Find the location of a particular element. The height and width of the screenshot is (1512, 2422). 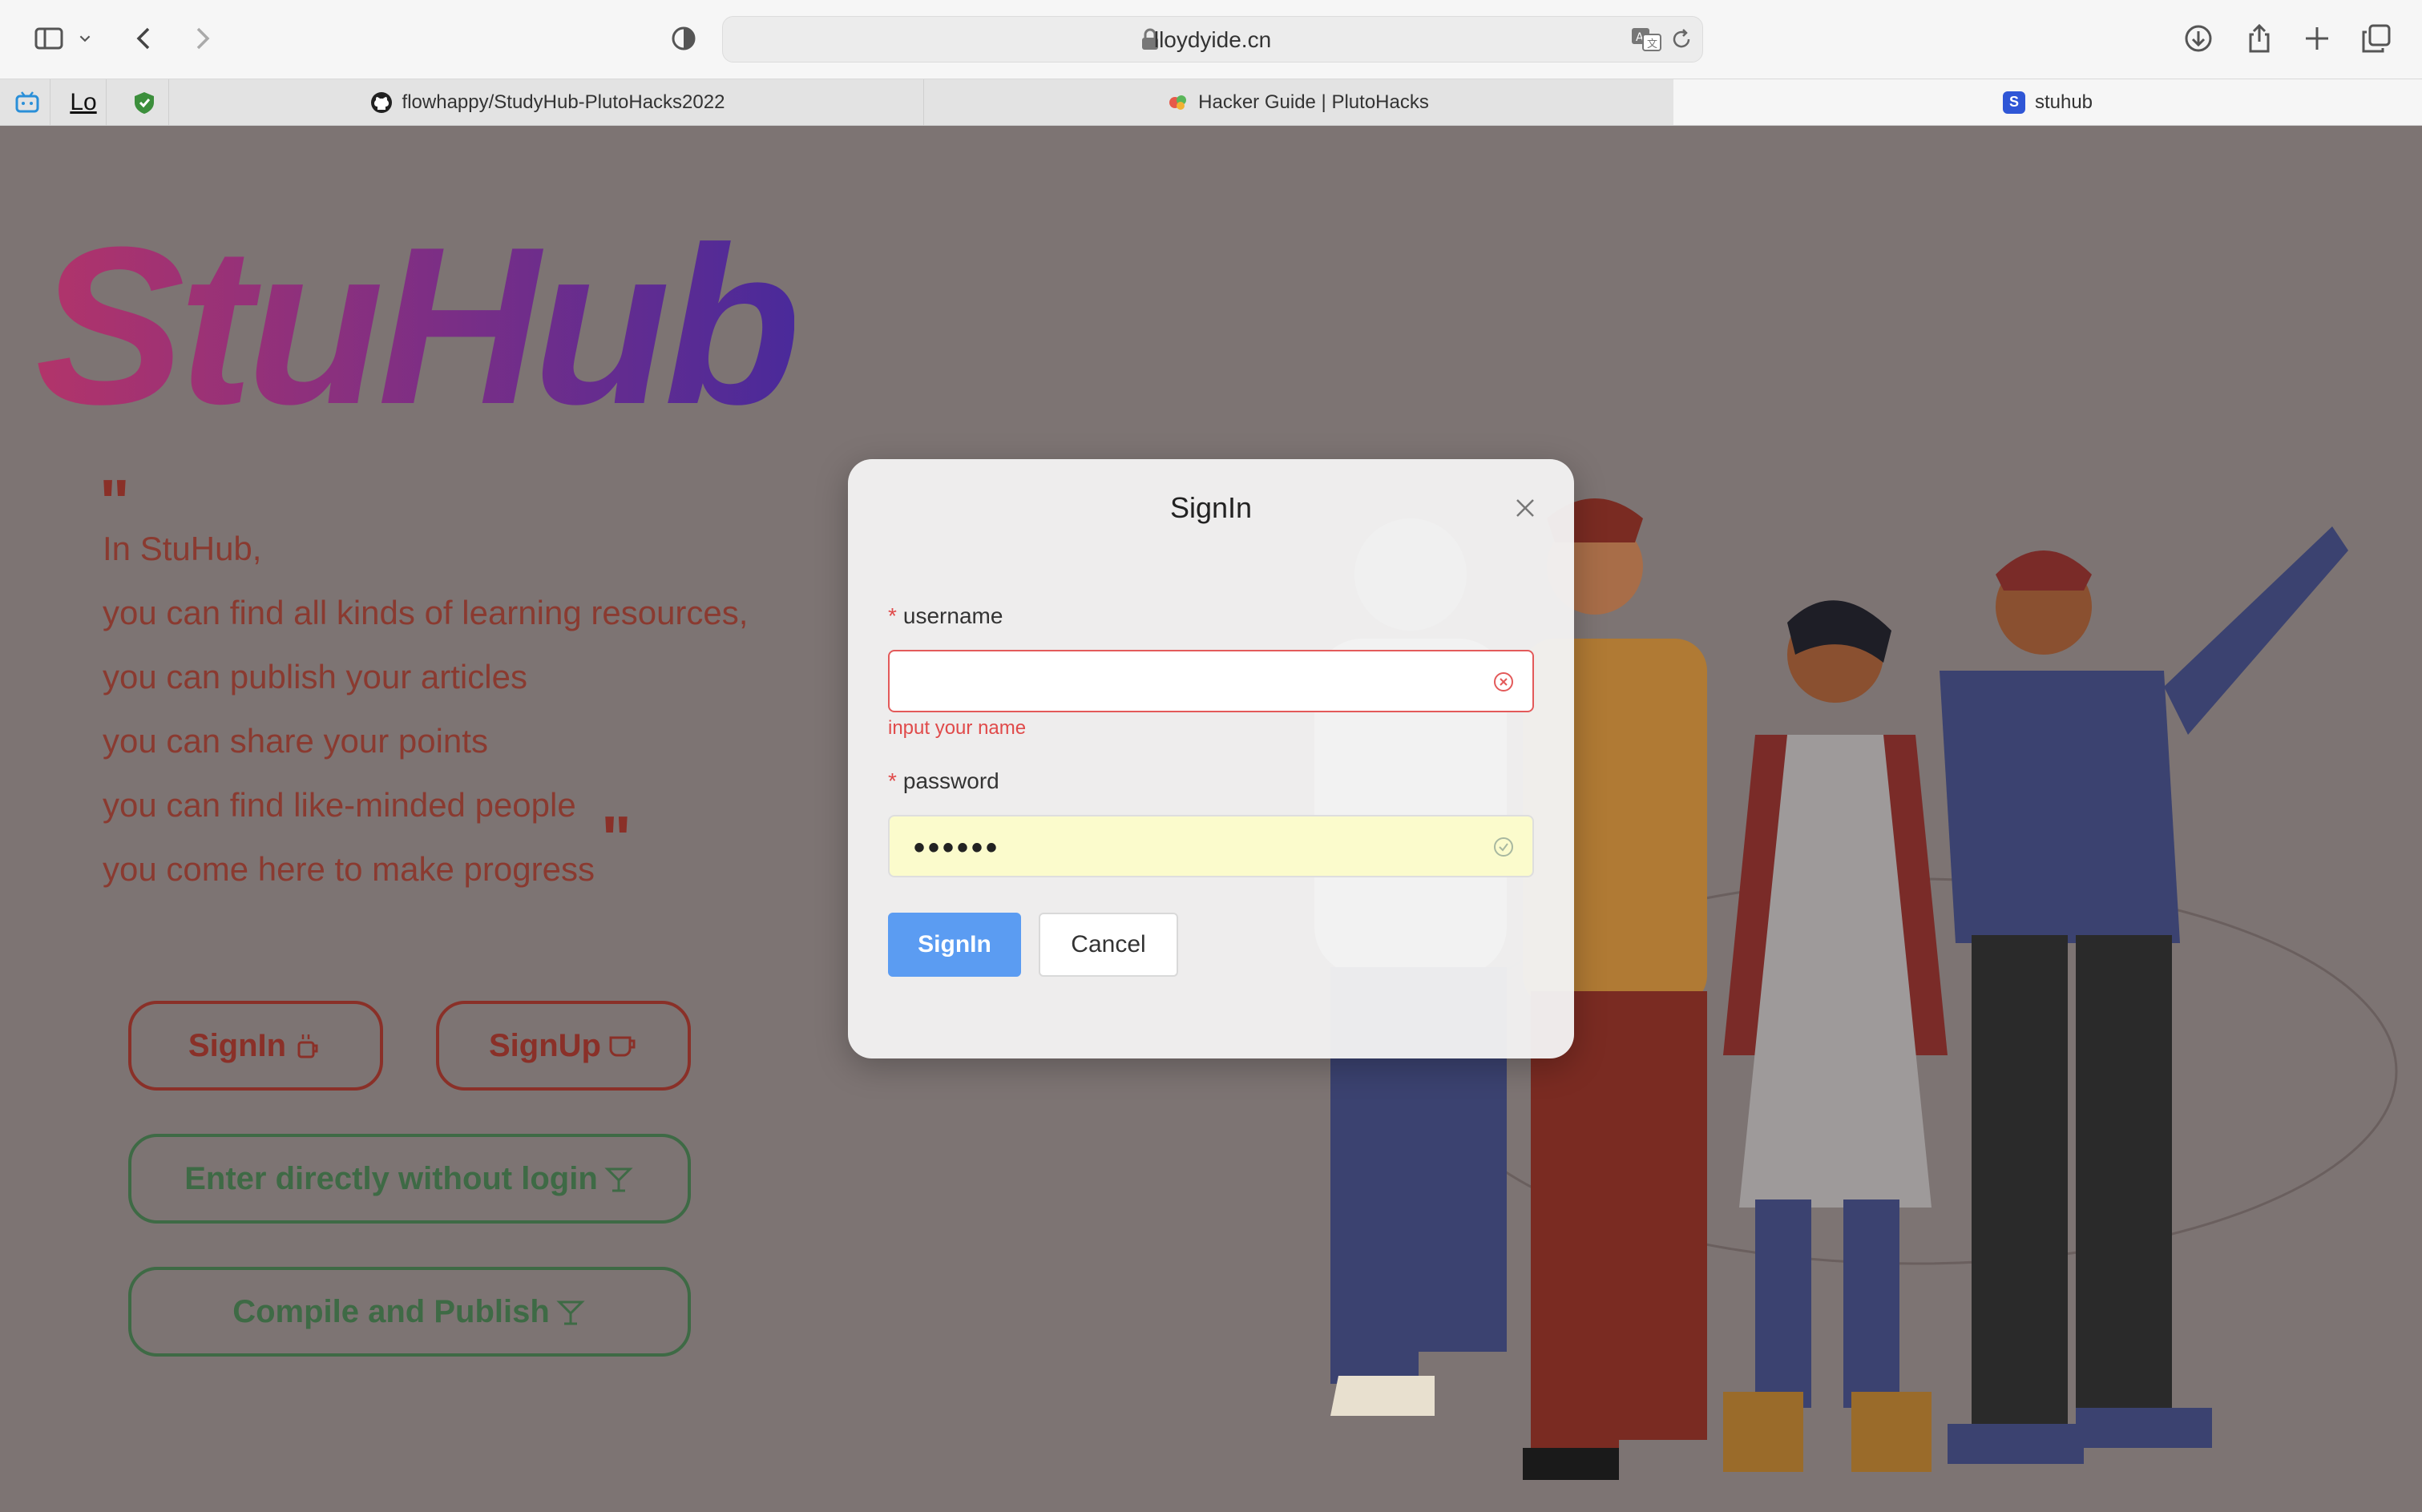

share-icon is located at coordinates (2259, 39).